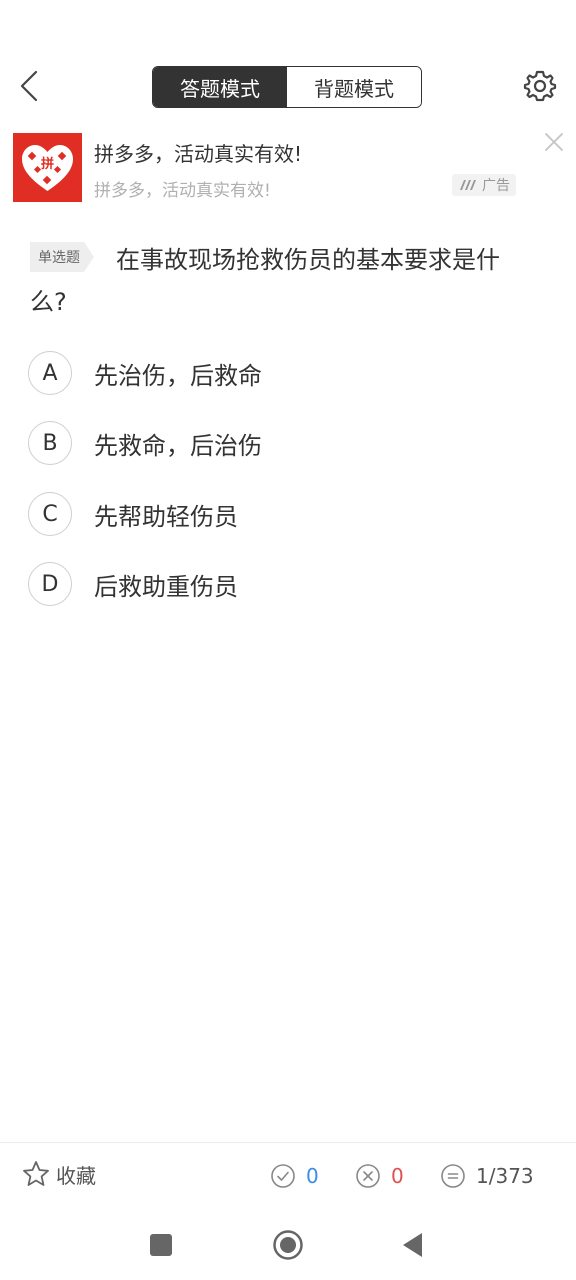 The image size is (576, 1280). Describe the element at coordinates (166, 586) in the screenshot. I see `option-text-d: 后救助重伤员` at that location.